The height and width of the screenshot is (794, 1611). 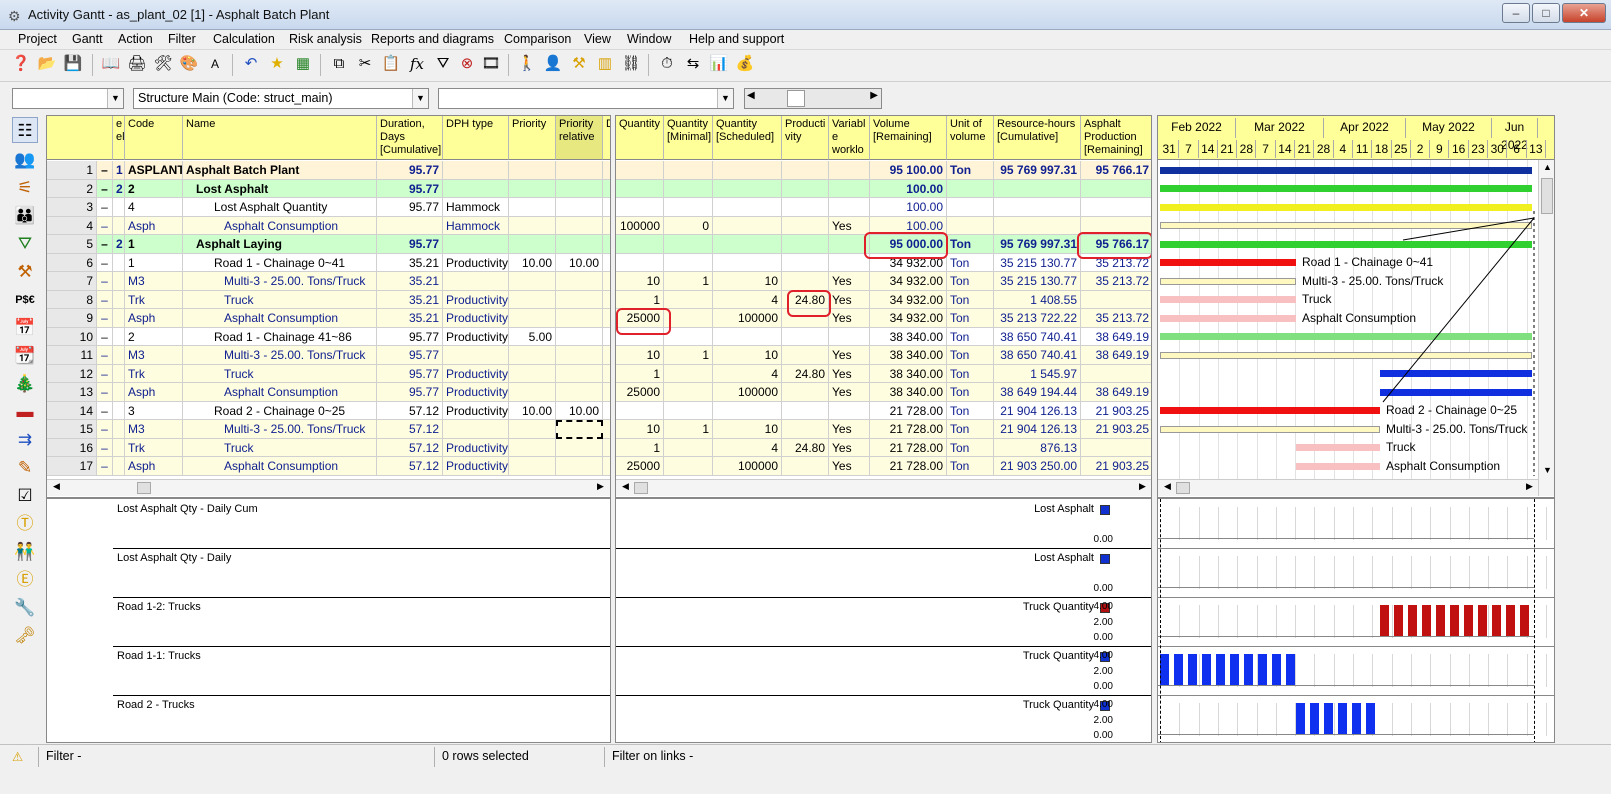 I want to click on tree-icon: 🎄, so click(x=25, y=384).